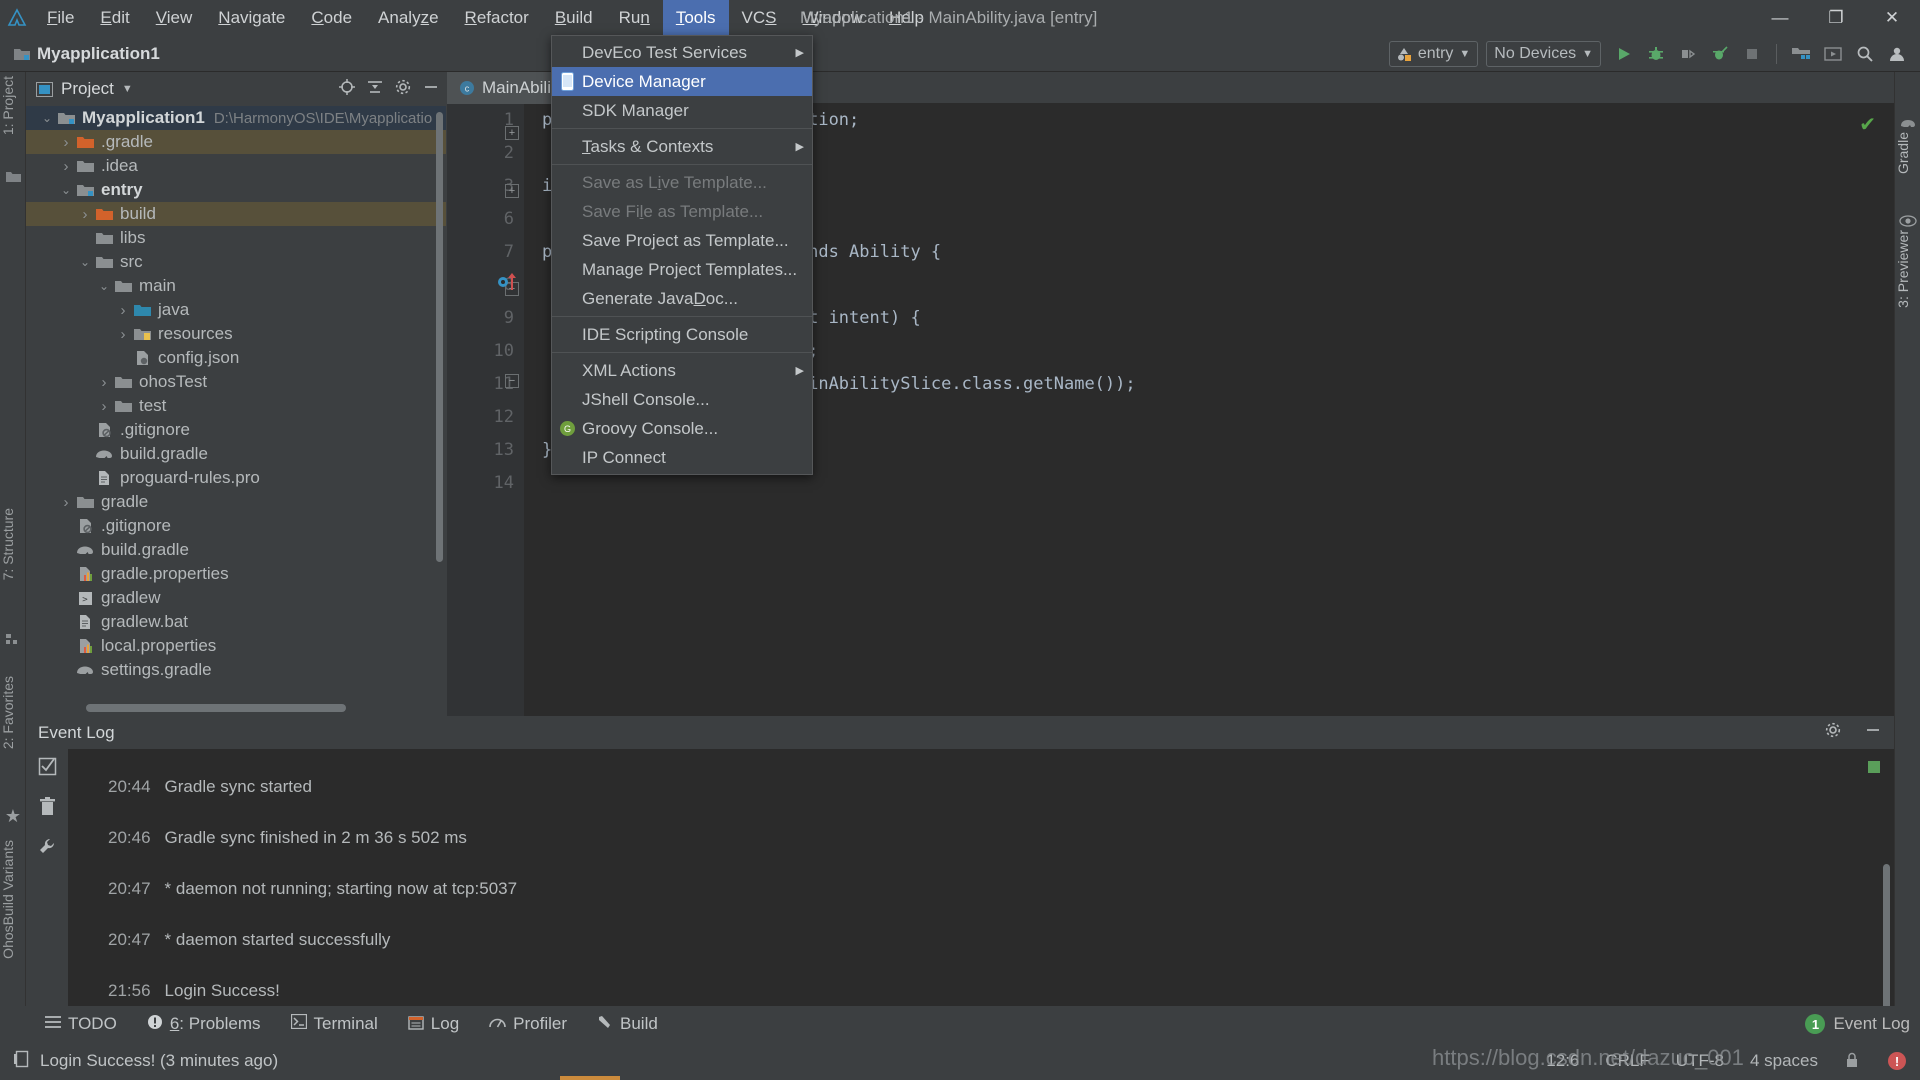 The width and height of the screenshot is (1920, 1080). I want to click on tools-menu-item-ip-connect: IP Connect, so click(682, 457).